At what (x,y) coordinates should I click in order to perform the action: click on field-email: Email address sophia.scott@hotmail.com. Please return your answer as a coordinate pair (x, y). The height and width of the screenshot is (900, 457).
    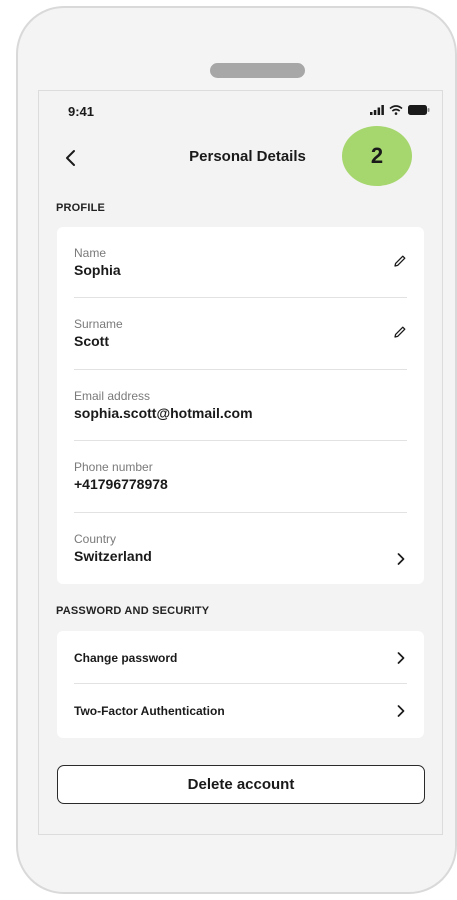
    Looking at the image, I should click on (240, 406).